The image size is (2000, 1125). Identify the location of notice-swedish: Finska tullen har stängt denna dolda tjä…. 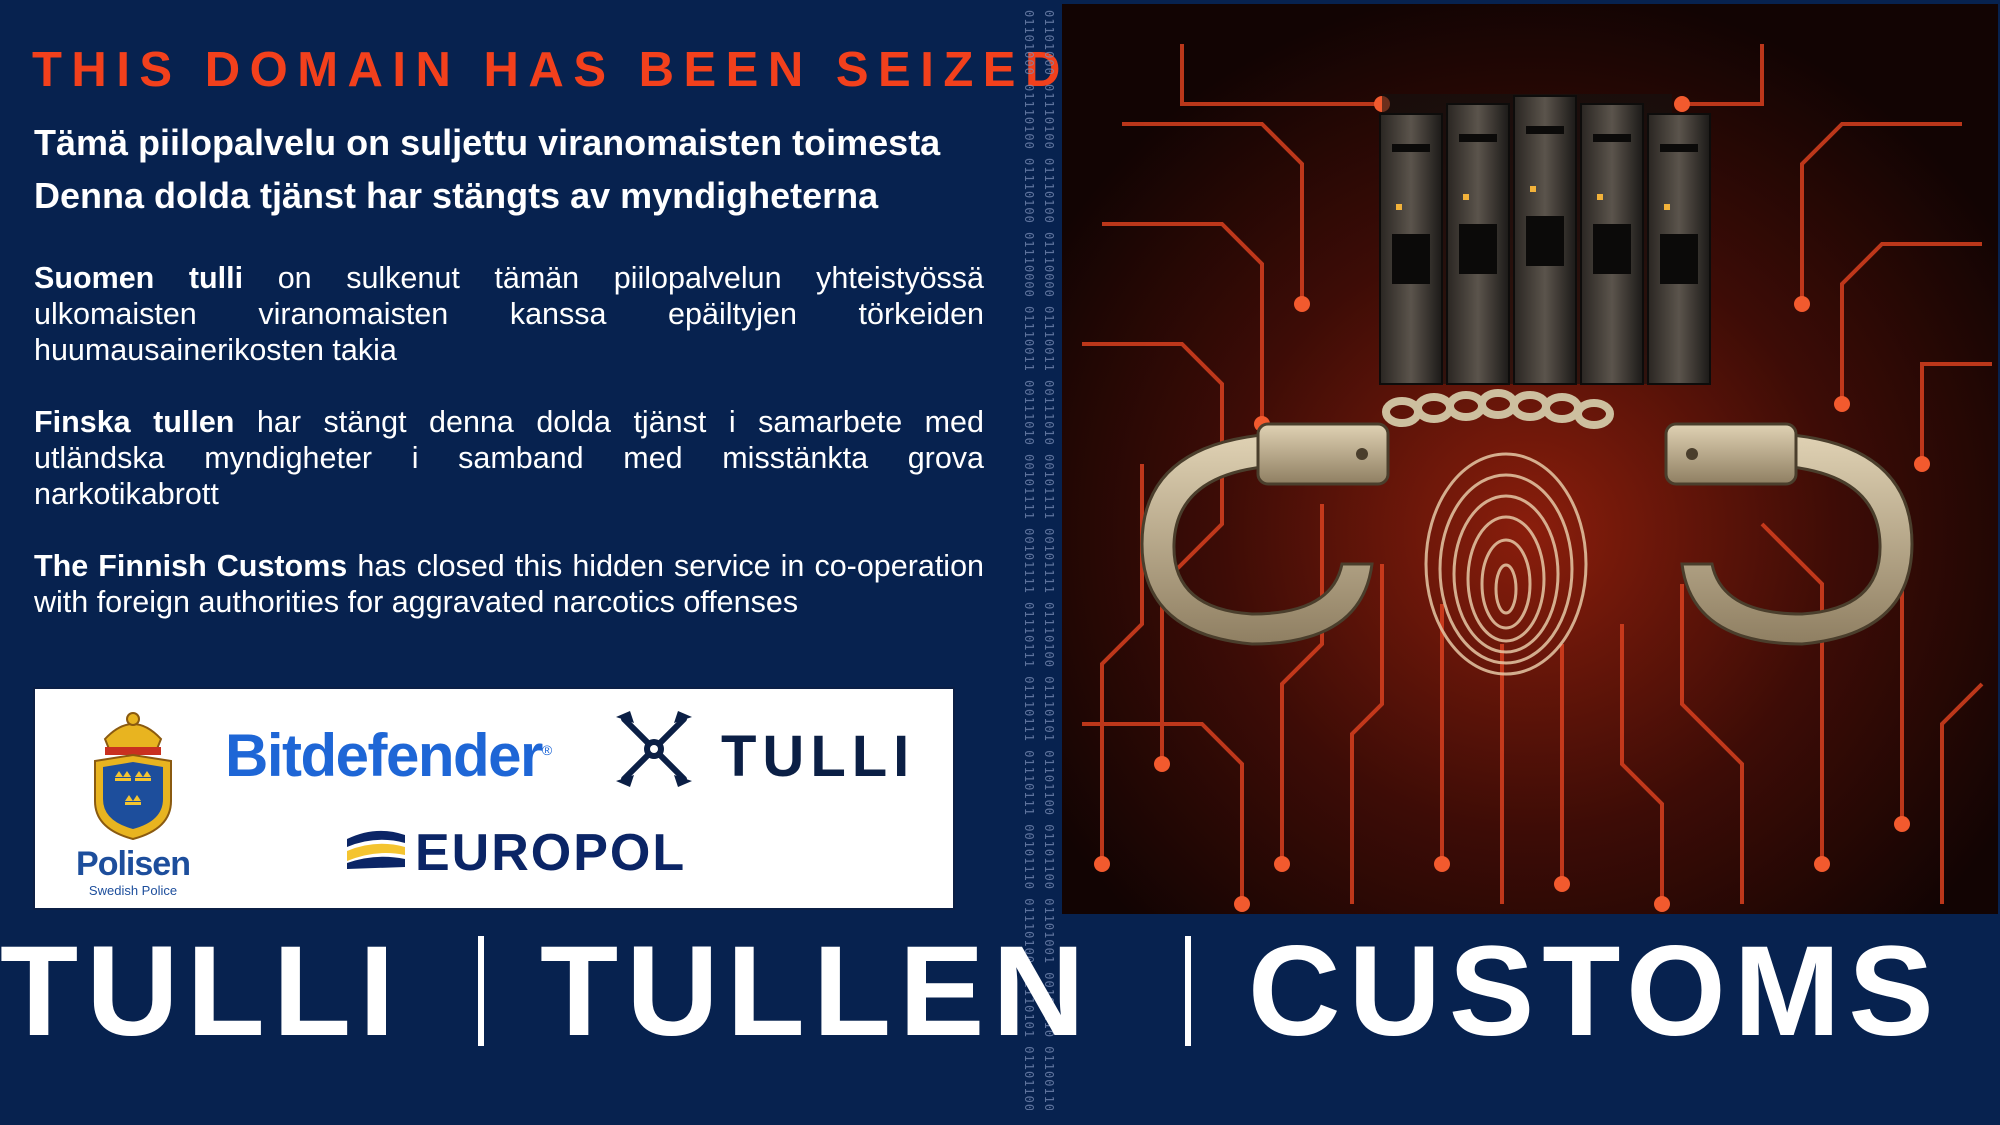
(509, 458).